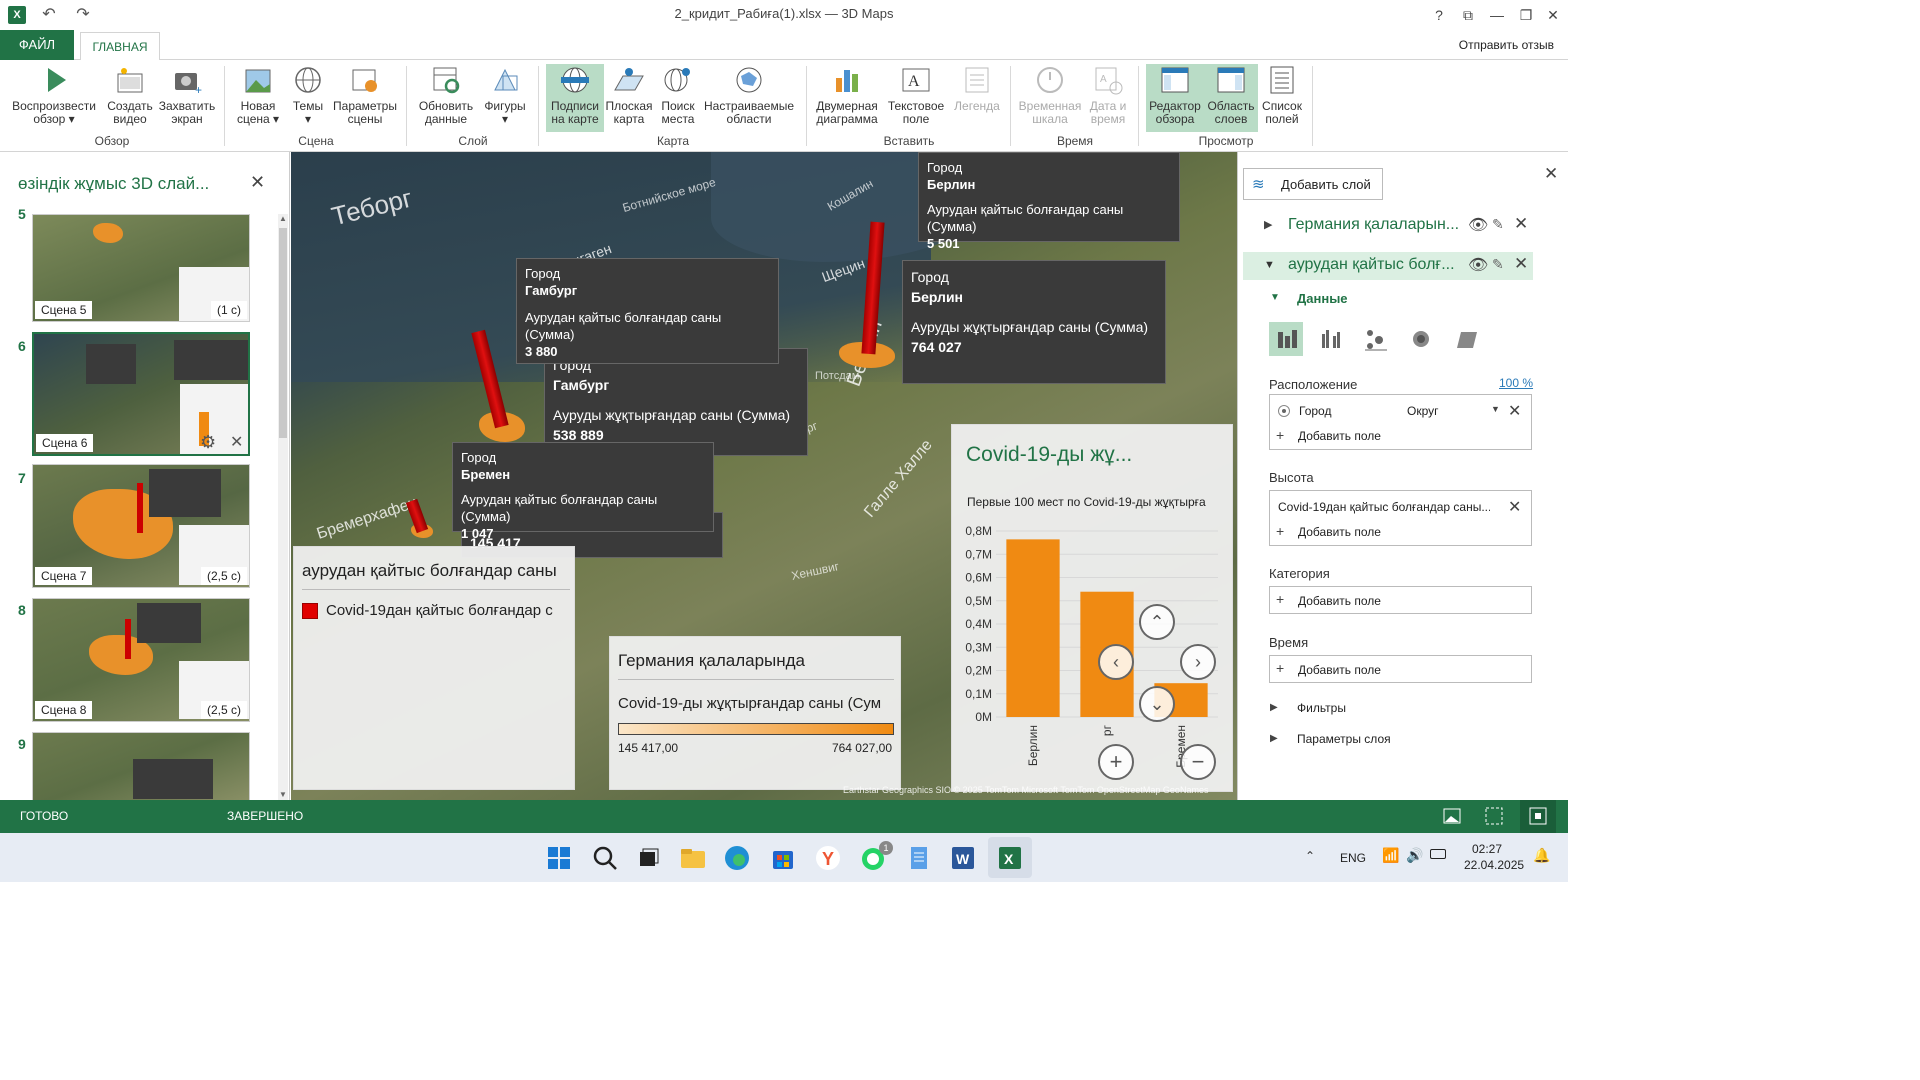 This screenshot has height=1080, width=1920. I want to click on data-bar-bremen, so click(417, 516).